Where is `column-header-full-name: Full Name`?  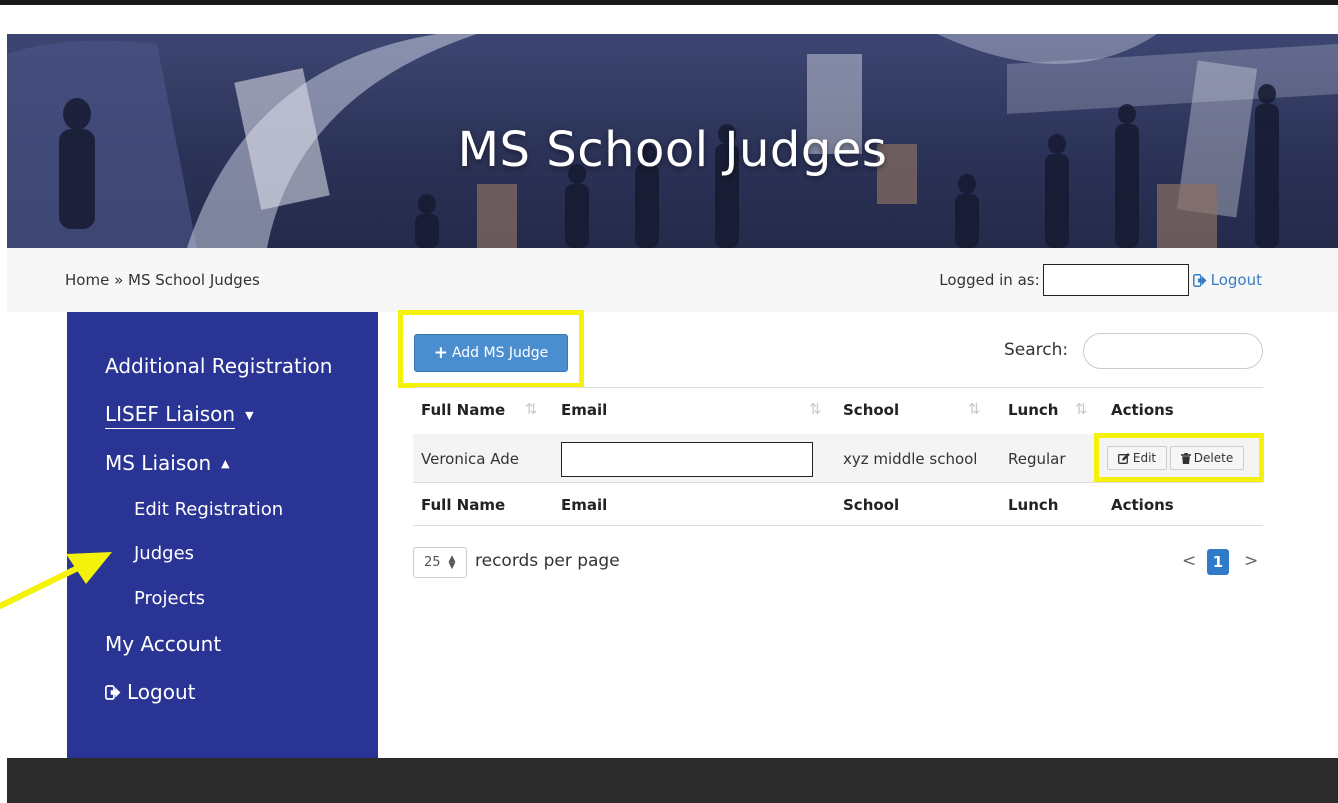
column-header-full-name: Full Name is located at coordinates (463, 410).